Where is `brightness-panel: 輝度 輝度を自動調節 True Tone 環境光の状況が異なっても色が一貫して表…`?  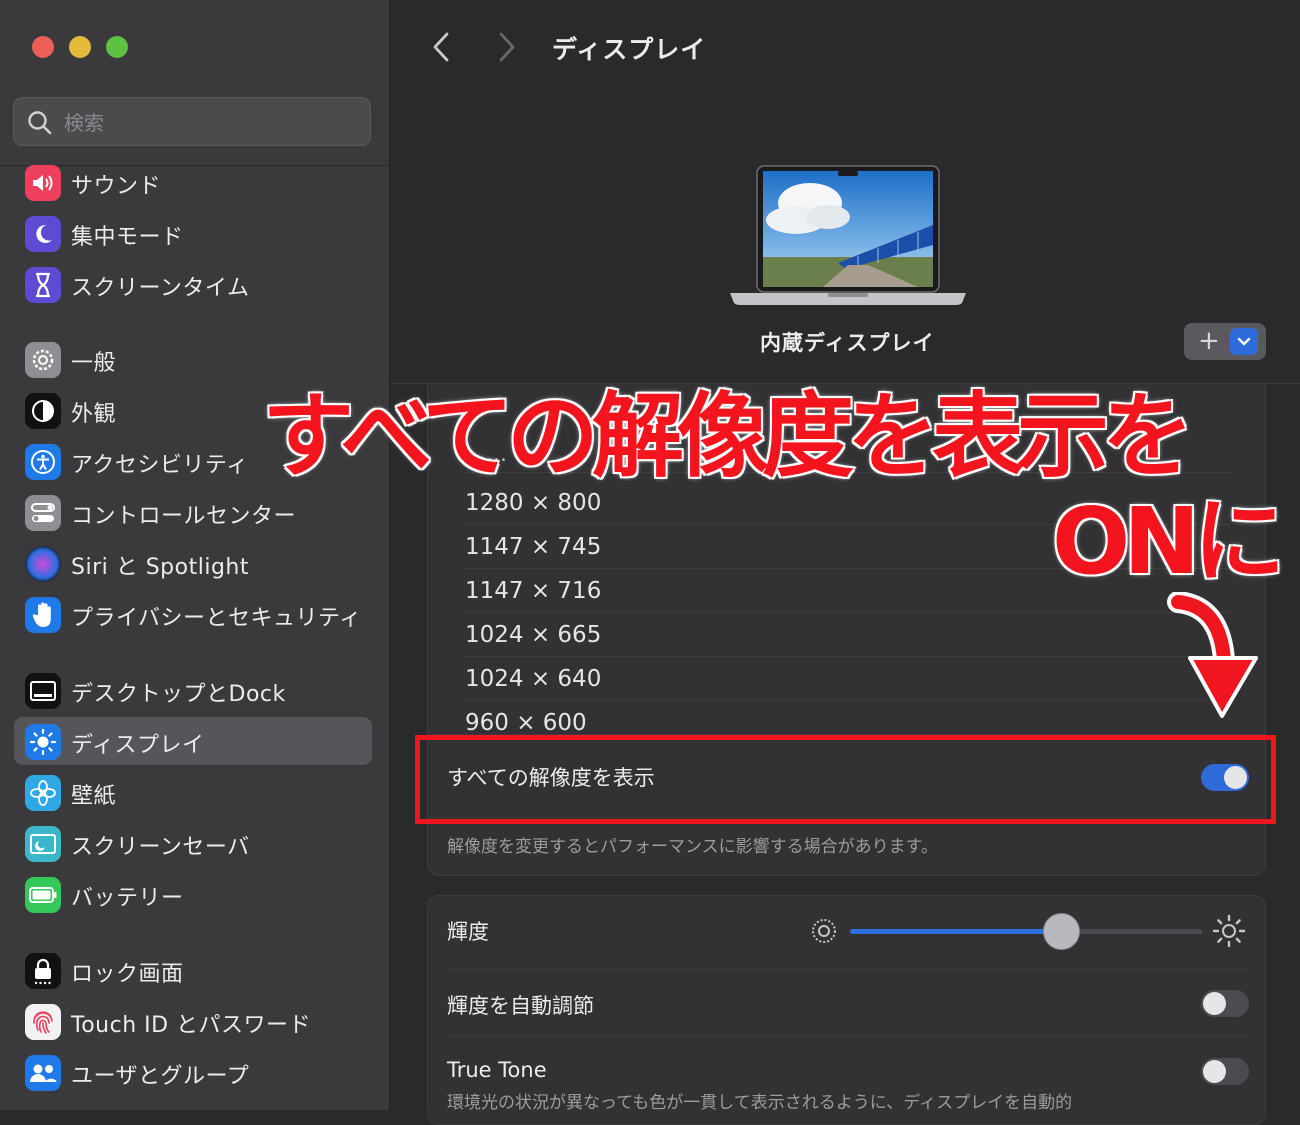
brightness-panel: 輝度 輝度を自動調節 True Tone 環境光の状況が異なっても色が一貫して表… is located at coordinates (846, 1010).